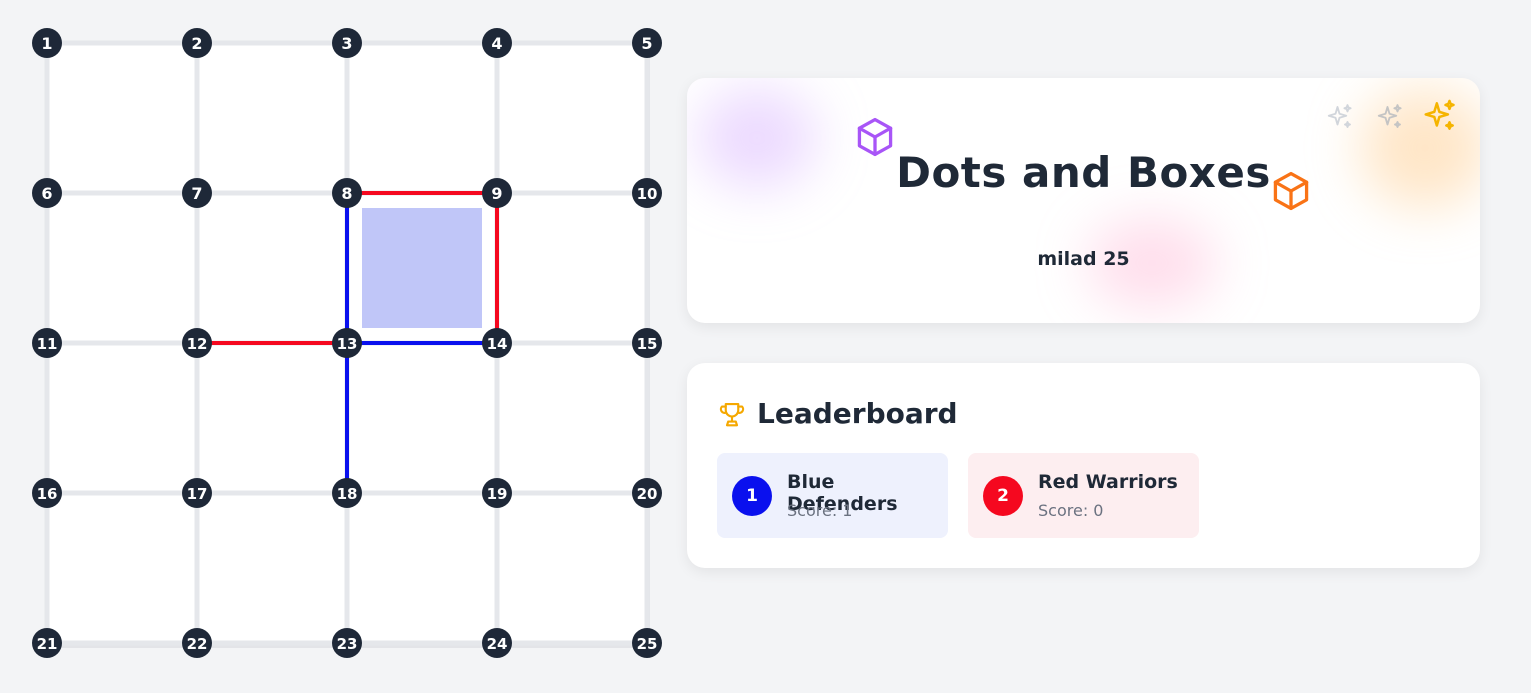  I want to click on page-title: Dots and Boxes, so click(1083, 172).